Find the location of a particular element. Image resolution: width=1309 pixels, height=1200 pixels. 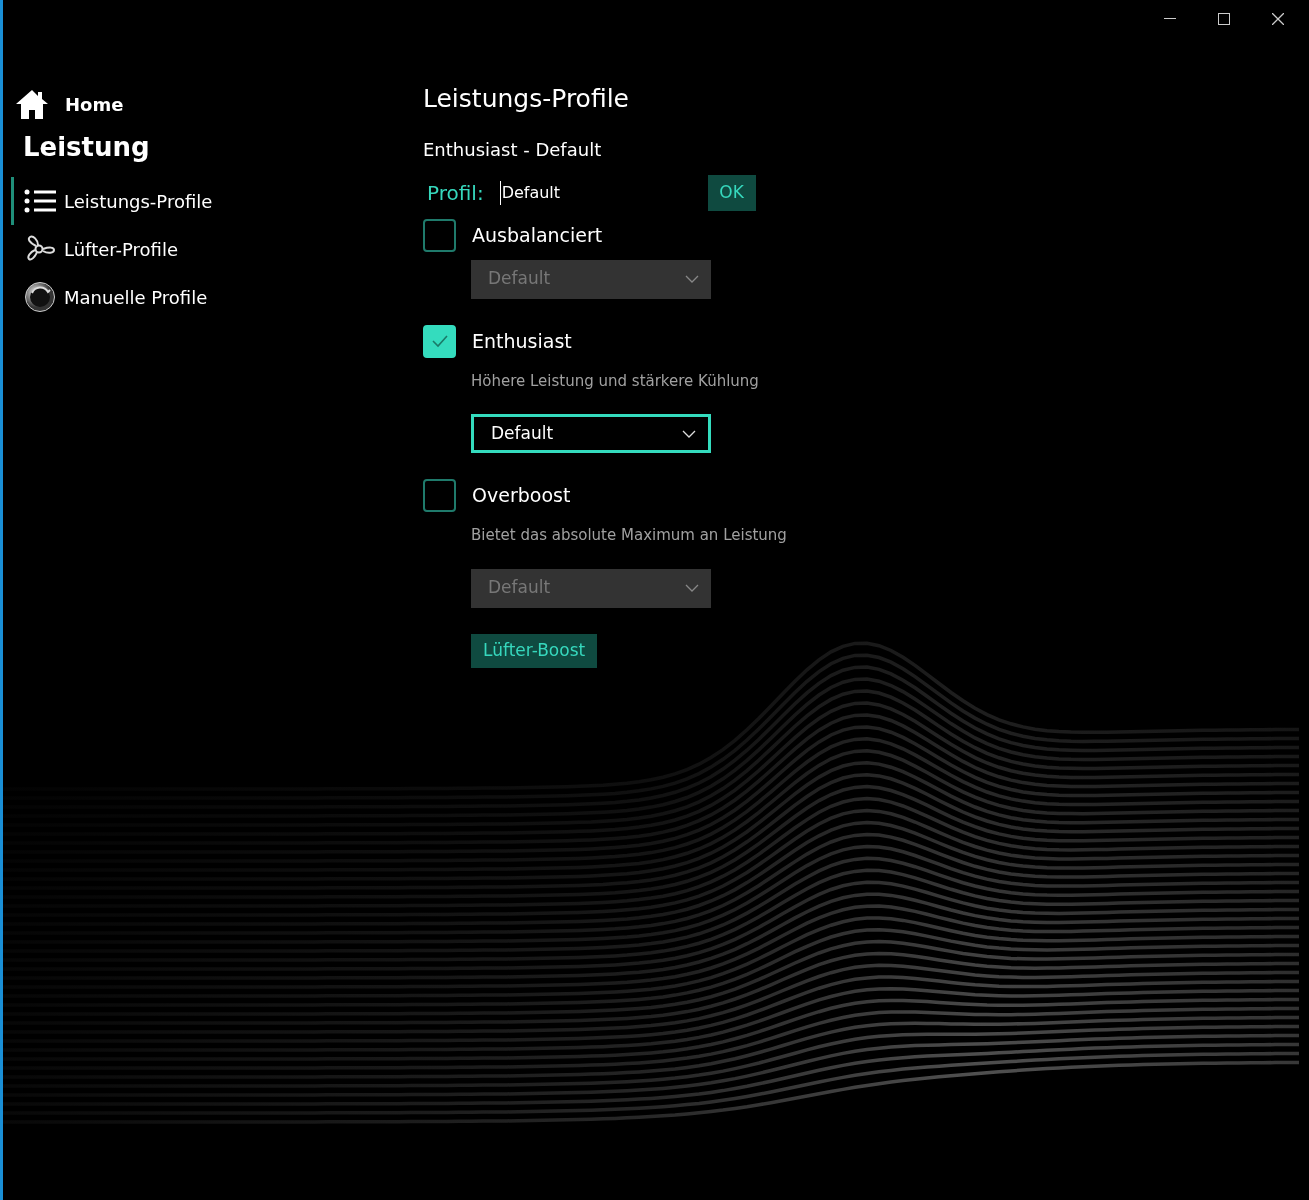

minimize-icon is located at coordinates (1170, 19).